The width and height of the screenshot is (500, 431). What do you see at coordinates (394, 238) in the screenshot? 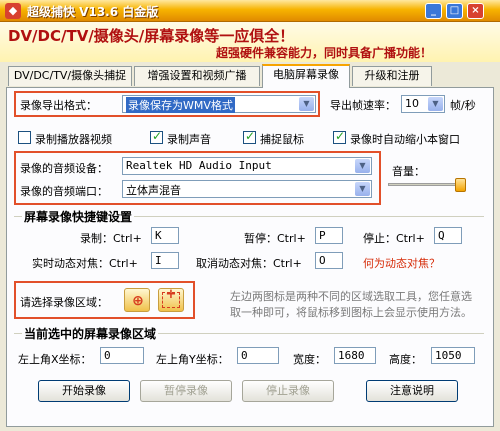
I see `stop-hotkey-label: 停止：Ctrl+` at bounding box center [394, 238].